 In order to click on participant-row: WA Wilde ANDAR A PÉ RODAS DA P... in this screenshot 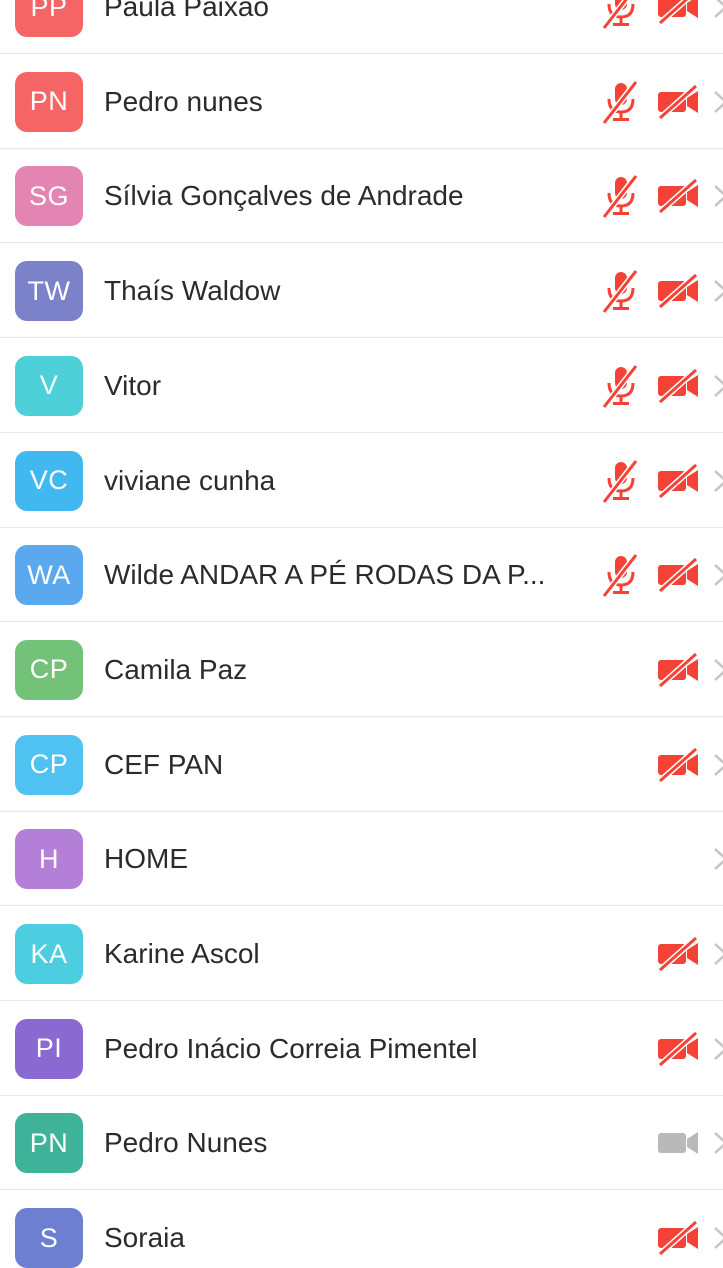, I will do `click(361, 575)`.